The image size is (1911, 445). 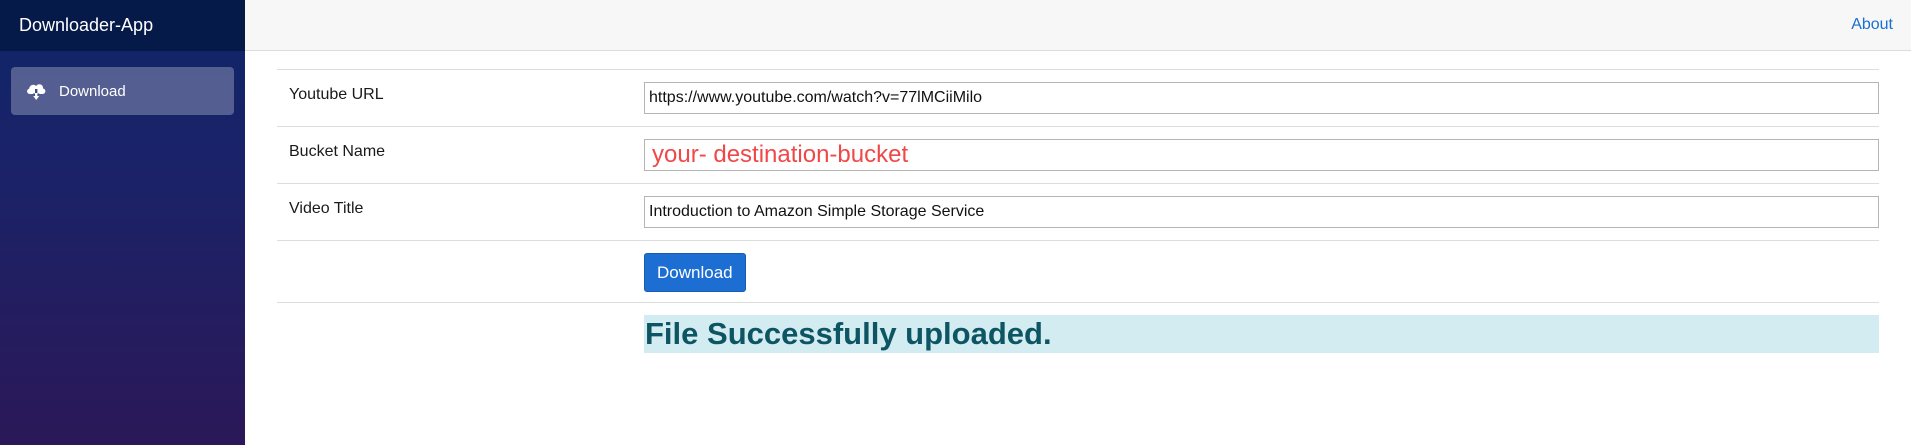 What do you see at coordinates (1261, 334) in the screenshot?
I see `success-alert: File Successfully uploaded.` at bounding box center [1261, 334].